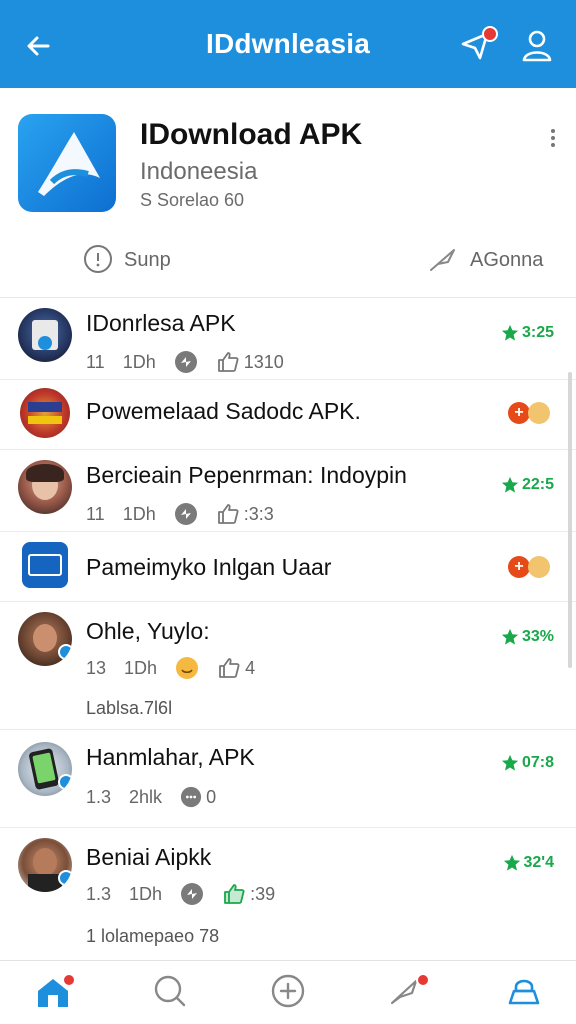  I want to click on item-title: IDonrlesa APK, so click(161, 323).